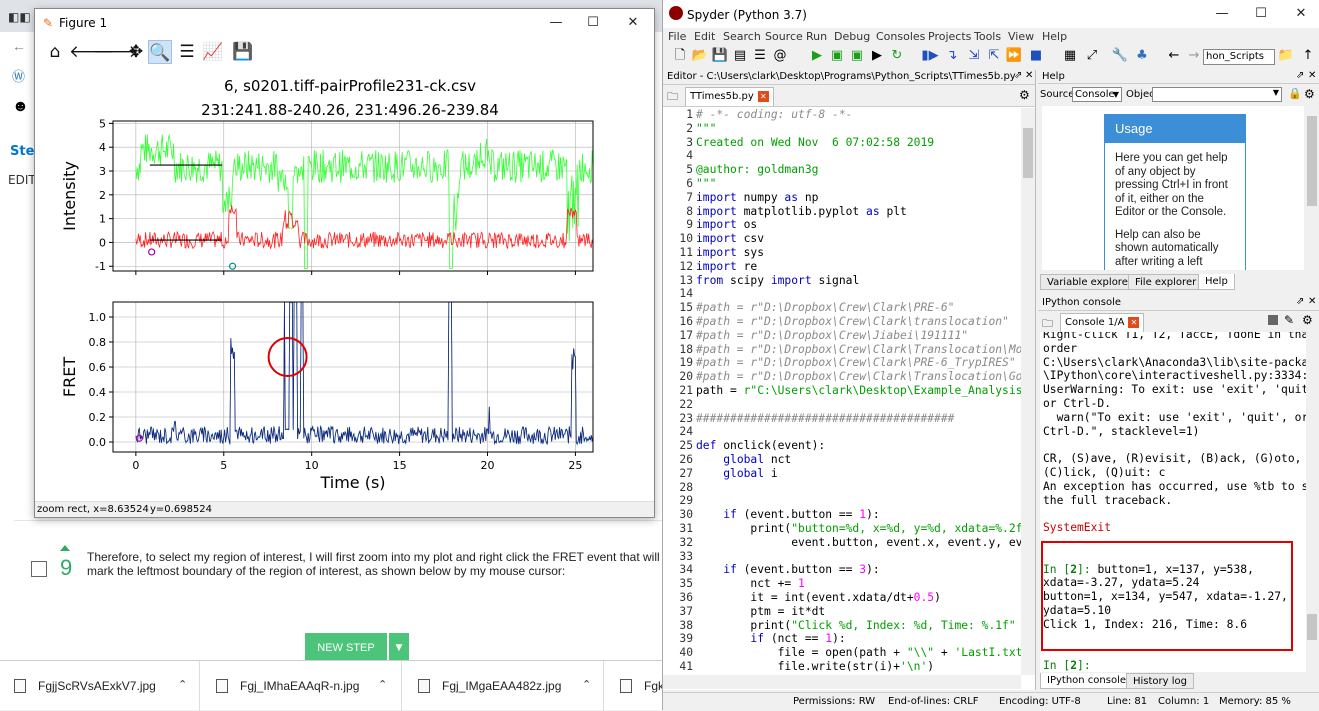 The width and height of the screenshot is (1319, 711). What do you see at coordinates (116, 52) in the screenshot?
I see `forward-arrow-icon: 🡒` at bounding box center [116, 52].